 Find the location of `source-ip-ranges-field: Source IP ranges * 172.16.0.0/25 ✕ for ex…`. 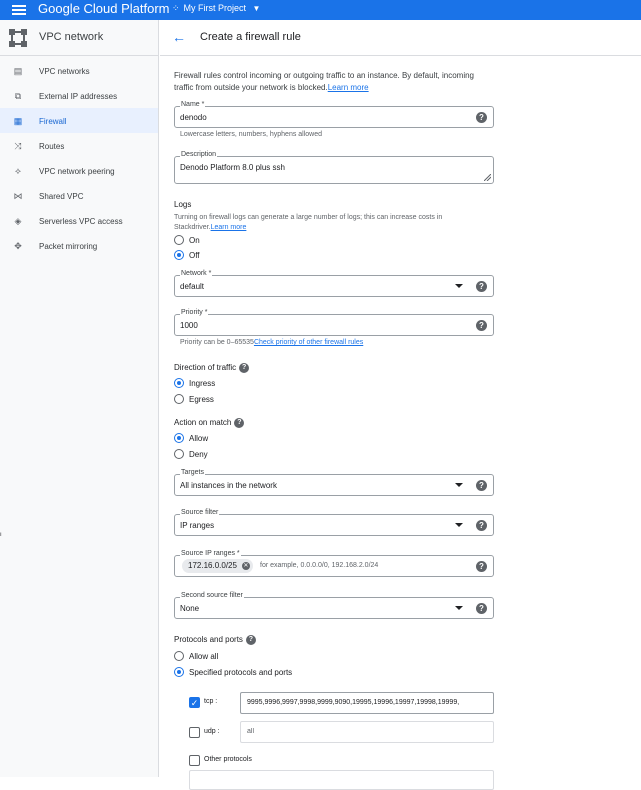

source-ip-ranges-field: Source IP ranges * 172.16.0.0/25 ✕ for ex… is located at coordinates (334, 563).